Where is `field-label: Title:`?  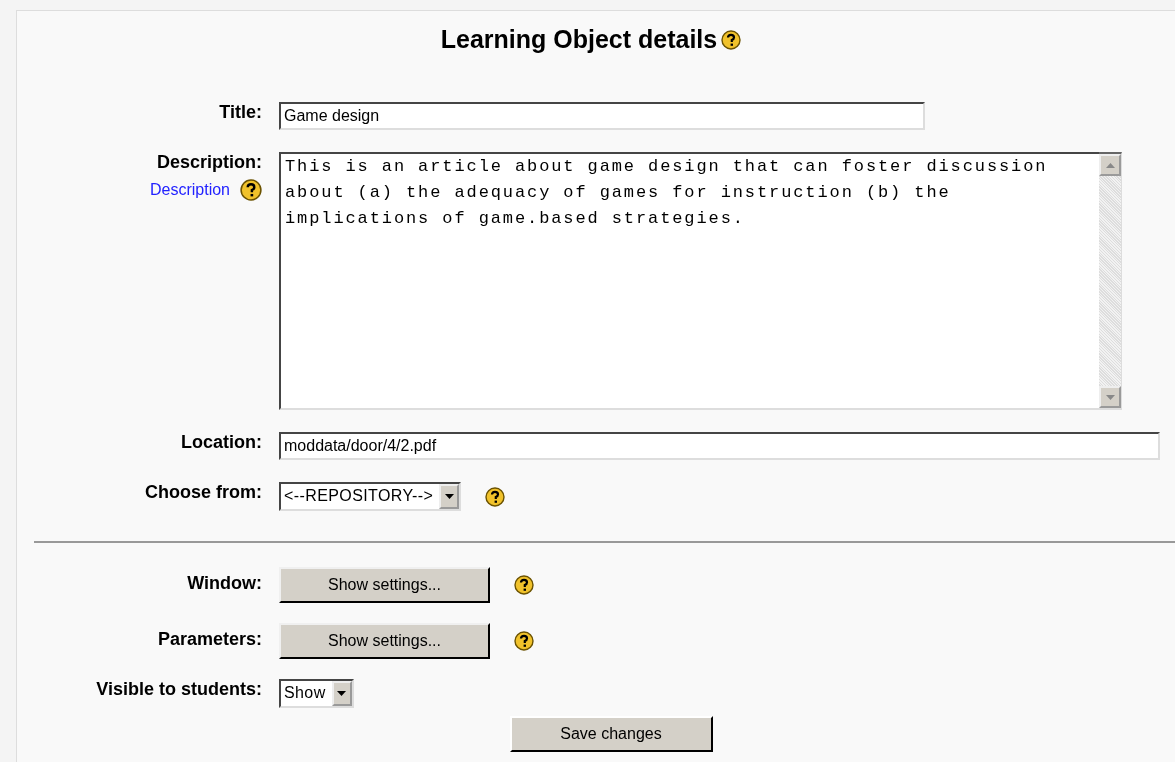 field-label: Title: is located at coordinates (240, 112).